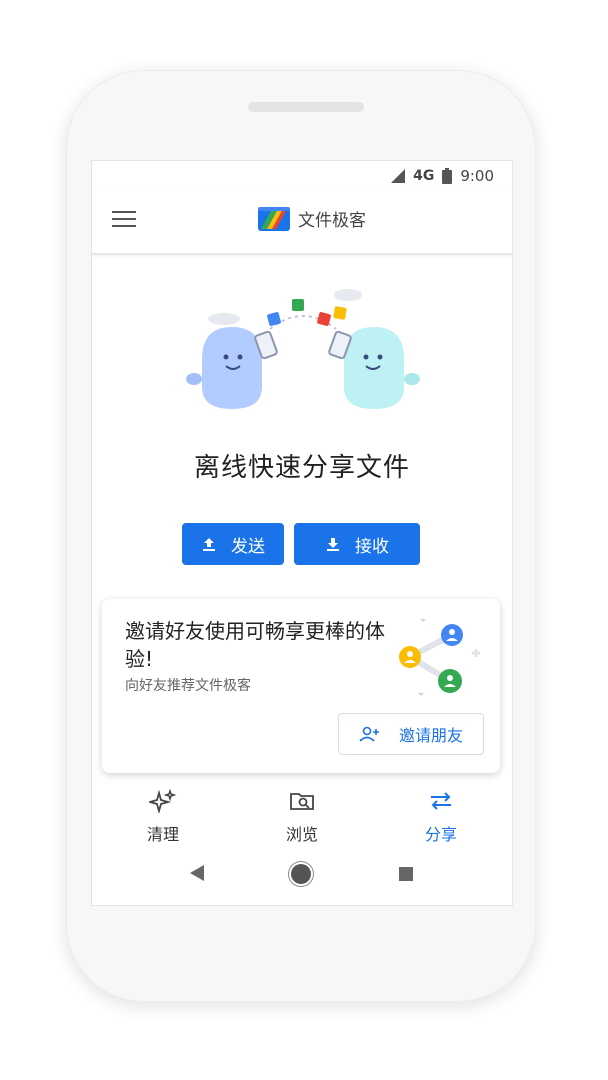 Image resolution: width=608 pixels, height=1080 pixels. What do you see at coordinates (161, 801) in the screenshot?
I see `sparkle-icon` at bounding box center [161, 801].